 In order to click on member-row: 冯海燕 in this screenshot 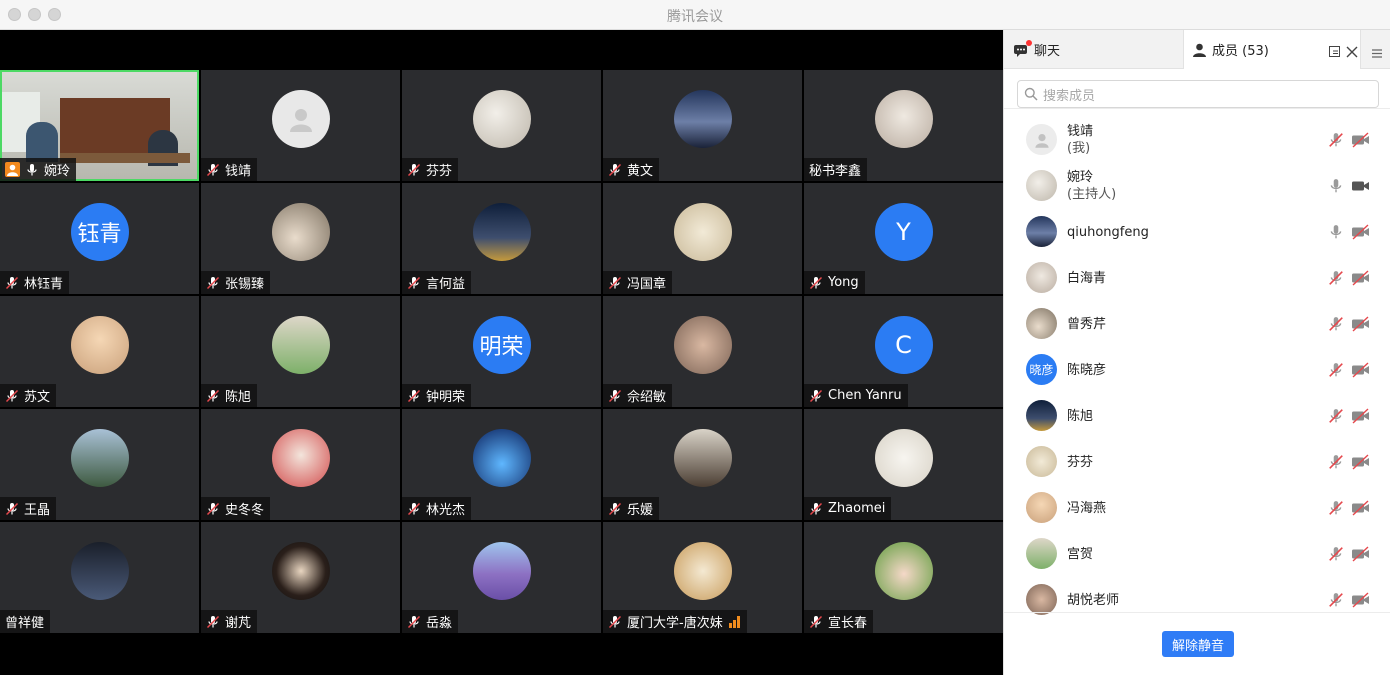, I will do `click(1197, 508)`.